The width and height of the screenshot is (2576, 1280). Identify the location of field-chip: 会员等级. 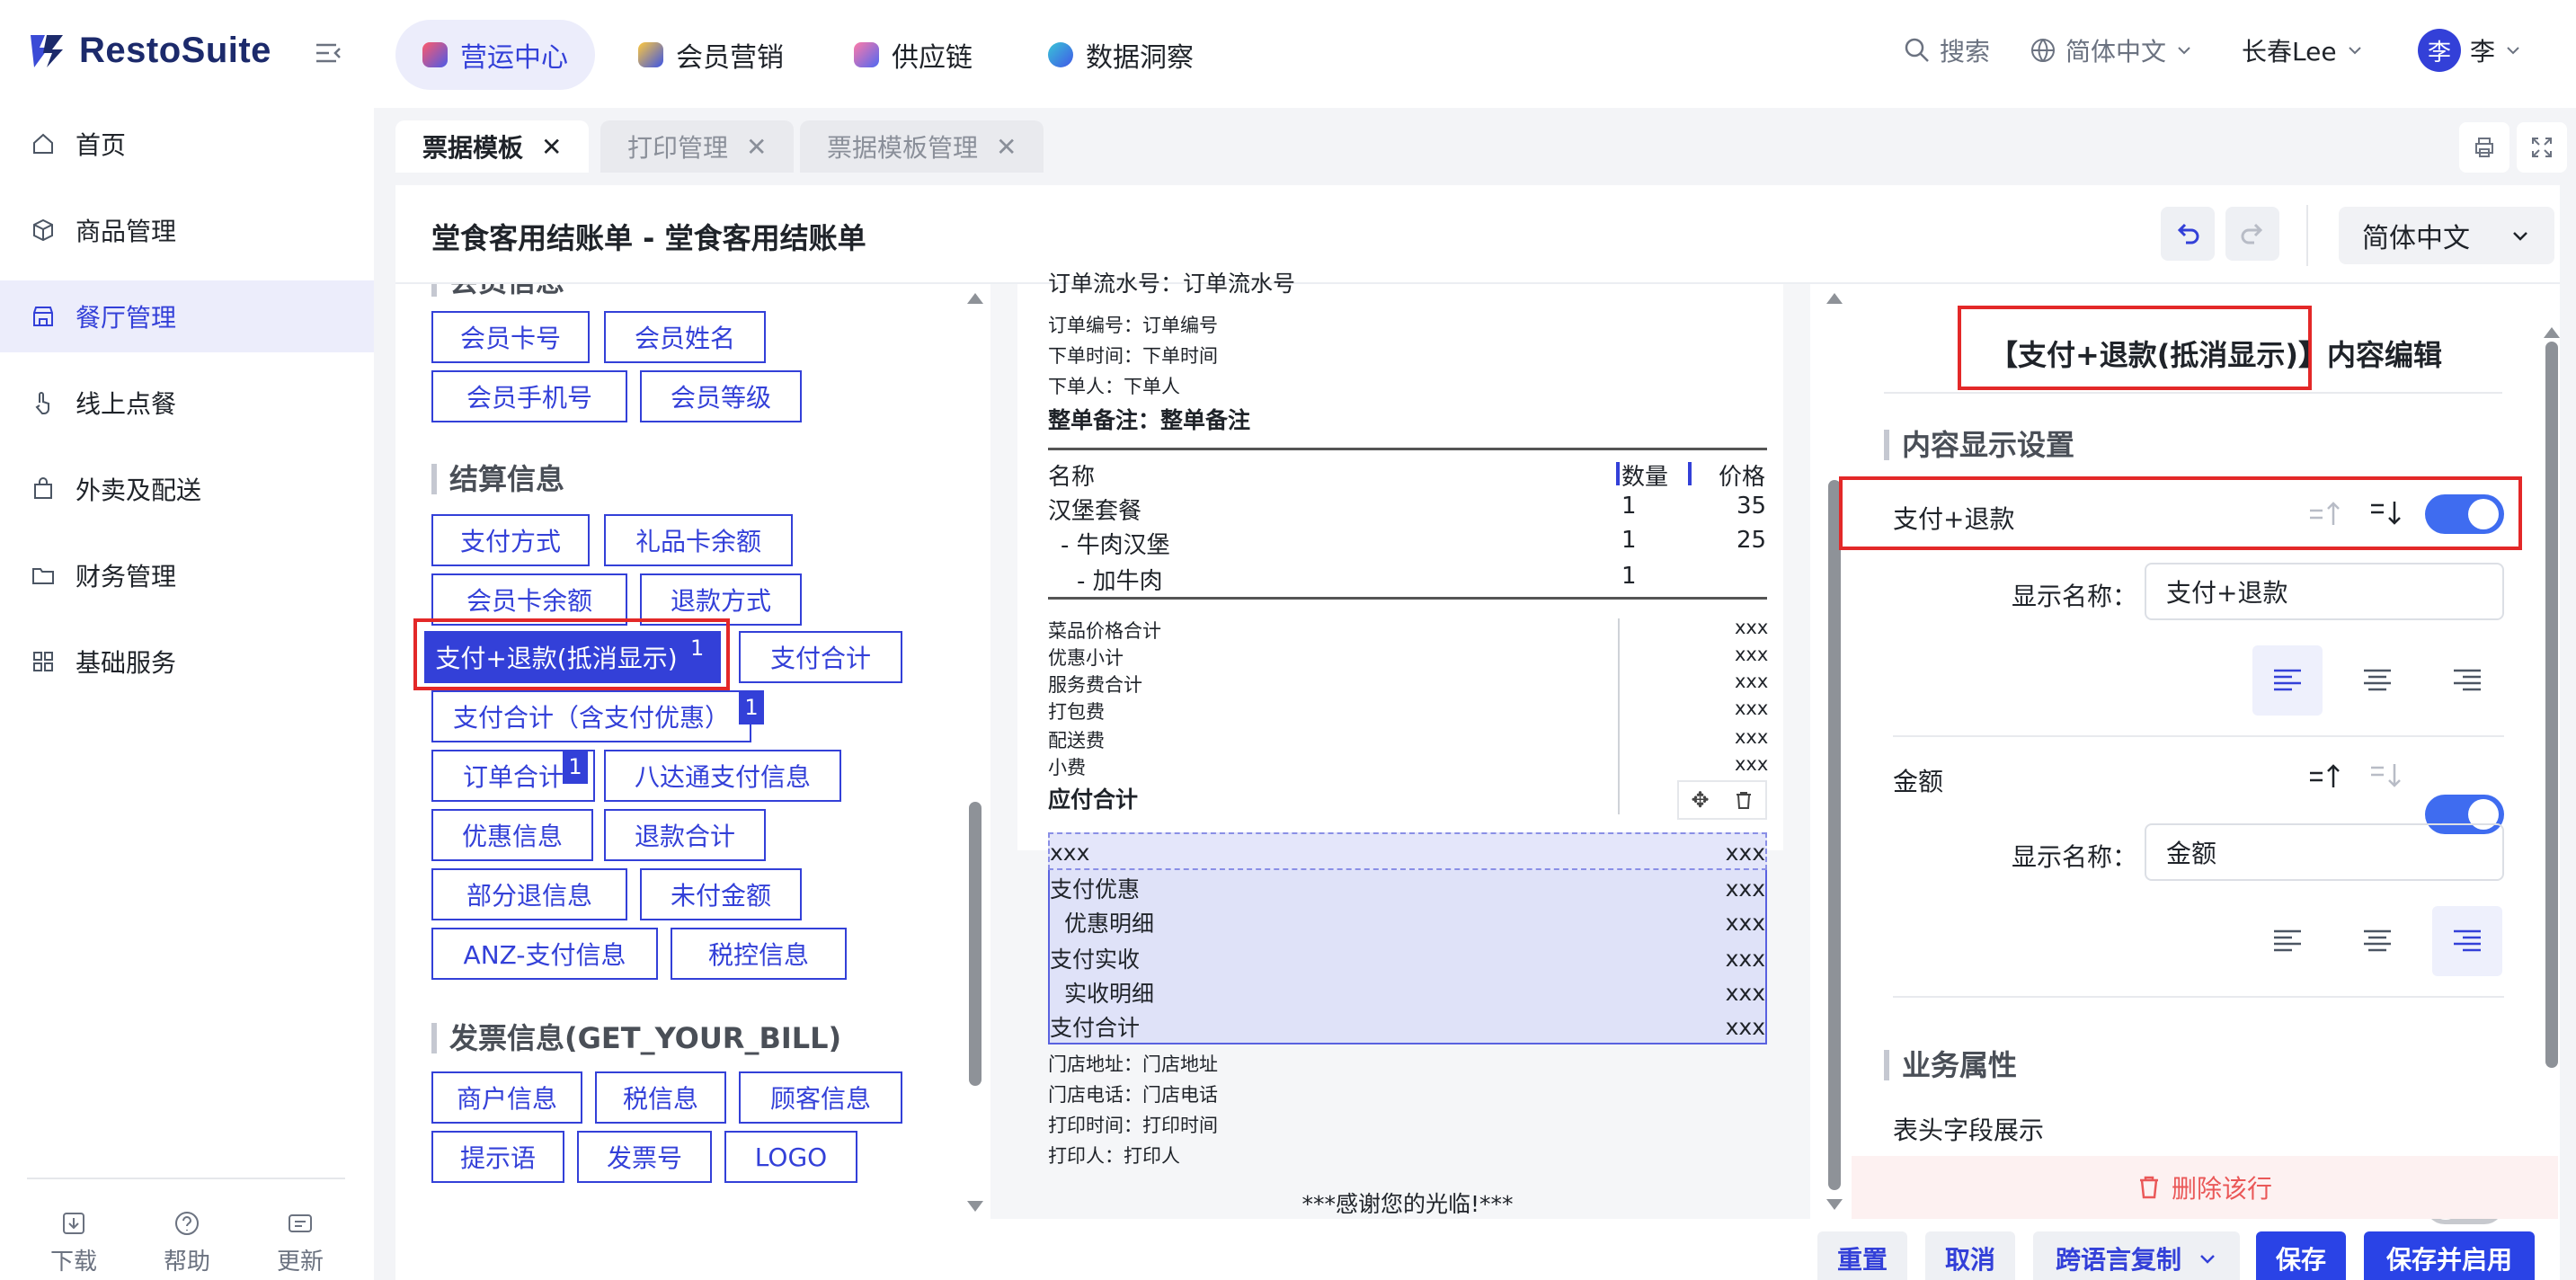
(721, 396).